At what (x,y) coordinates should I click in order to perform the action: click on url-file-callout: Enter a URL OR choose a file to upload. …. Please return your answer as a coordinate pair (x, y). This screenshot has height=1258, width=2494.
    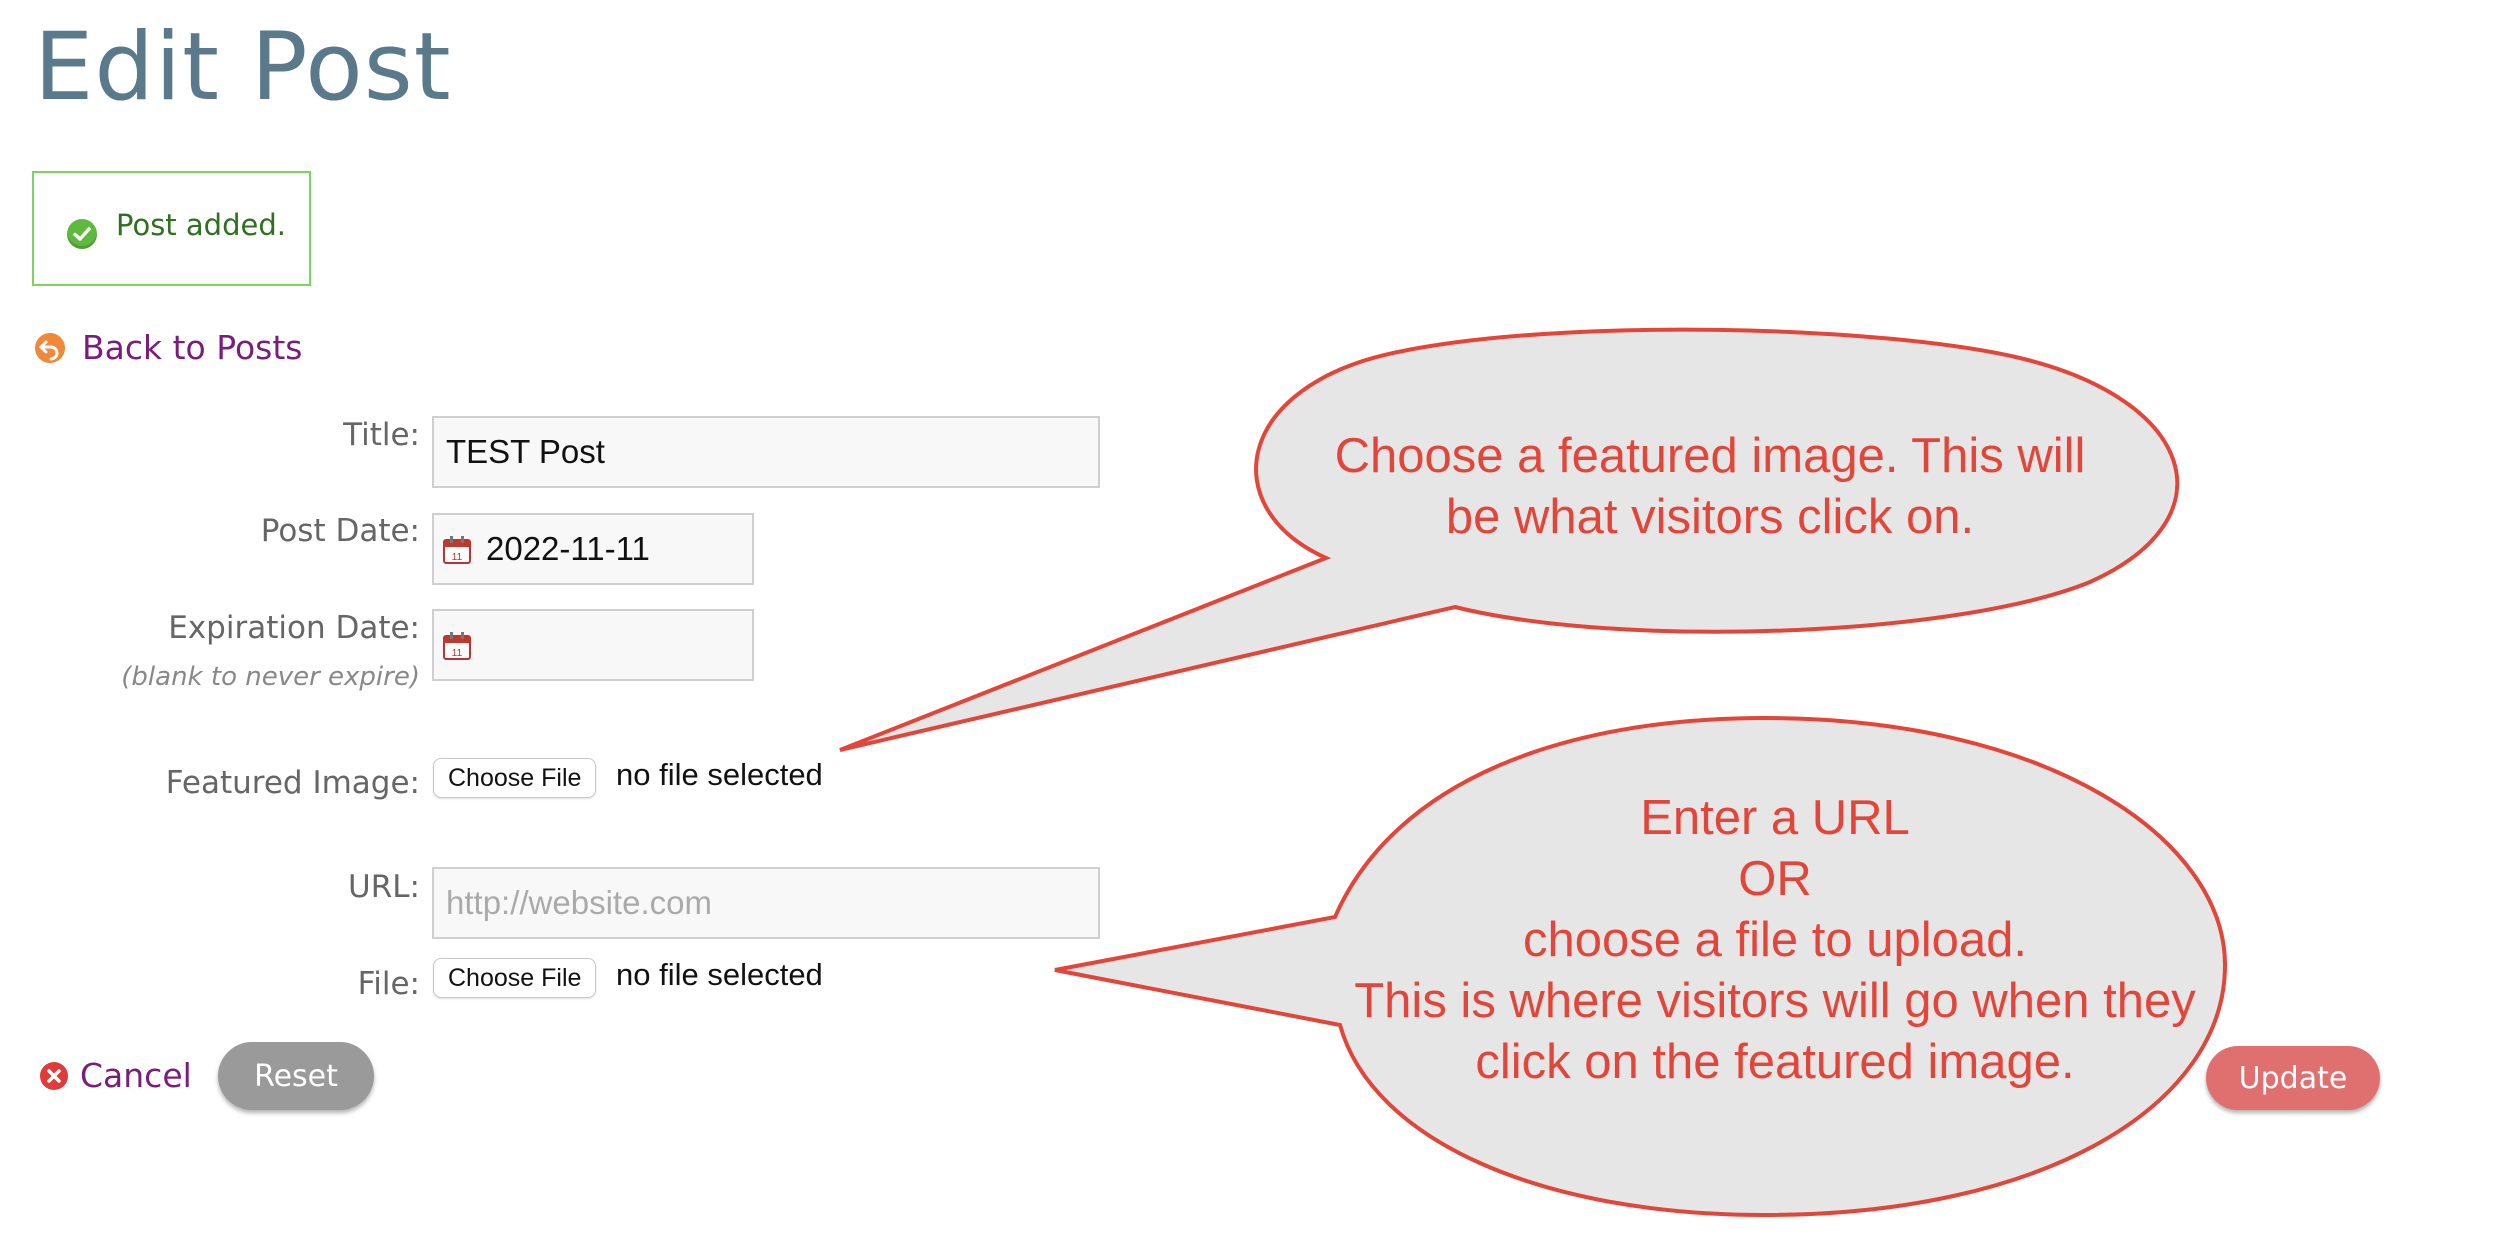
    Looking at the image, I should click on (1775, 940).